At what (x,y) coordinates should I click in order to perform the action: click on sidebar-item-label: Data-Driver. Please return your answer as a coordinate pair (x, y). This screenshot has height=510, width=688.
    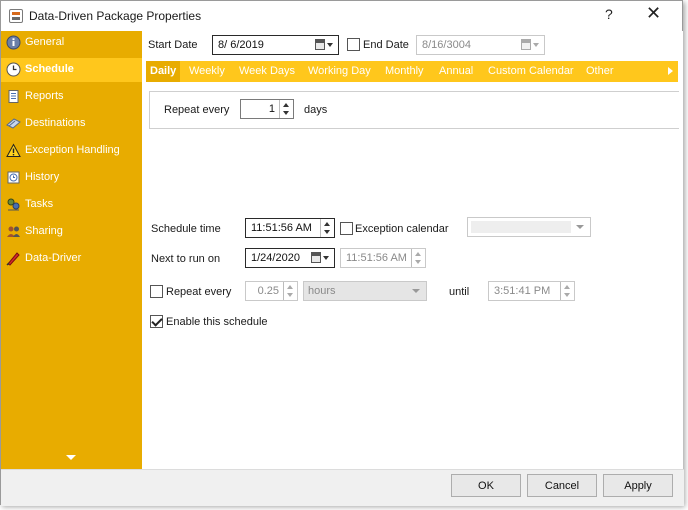
    Looking at the image, I should click on (53, 258).